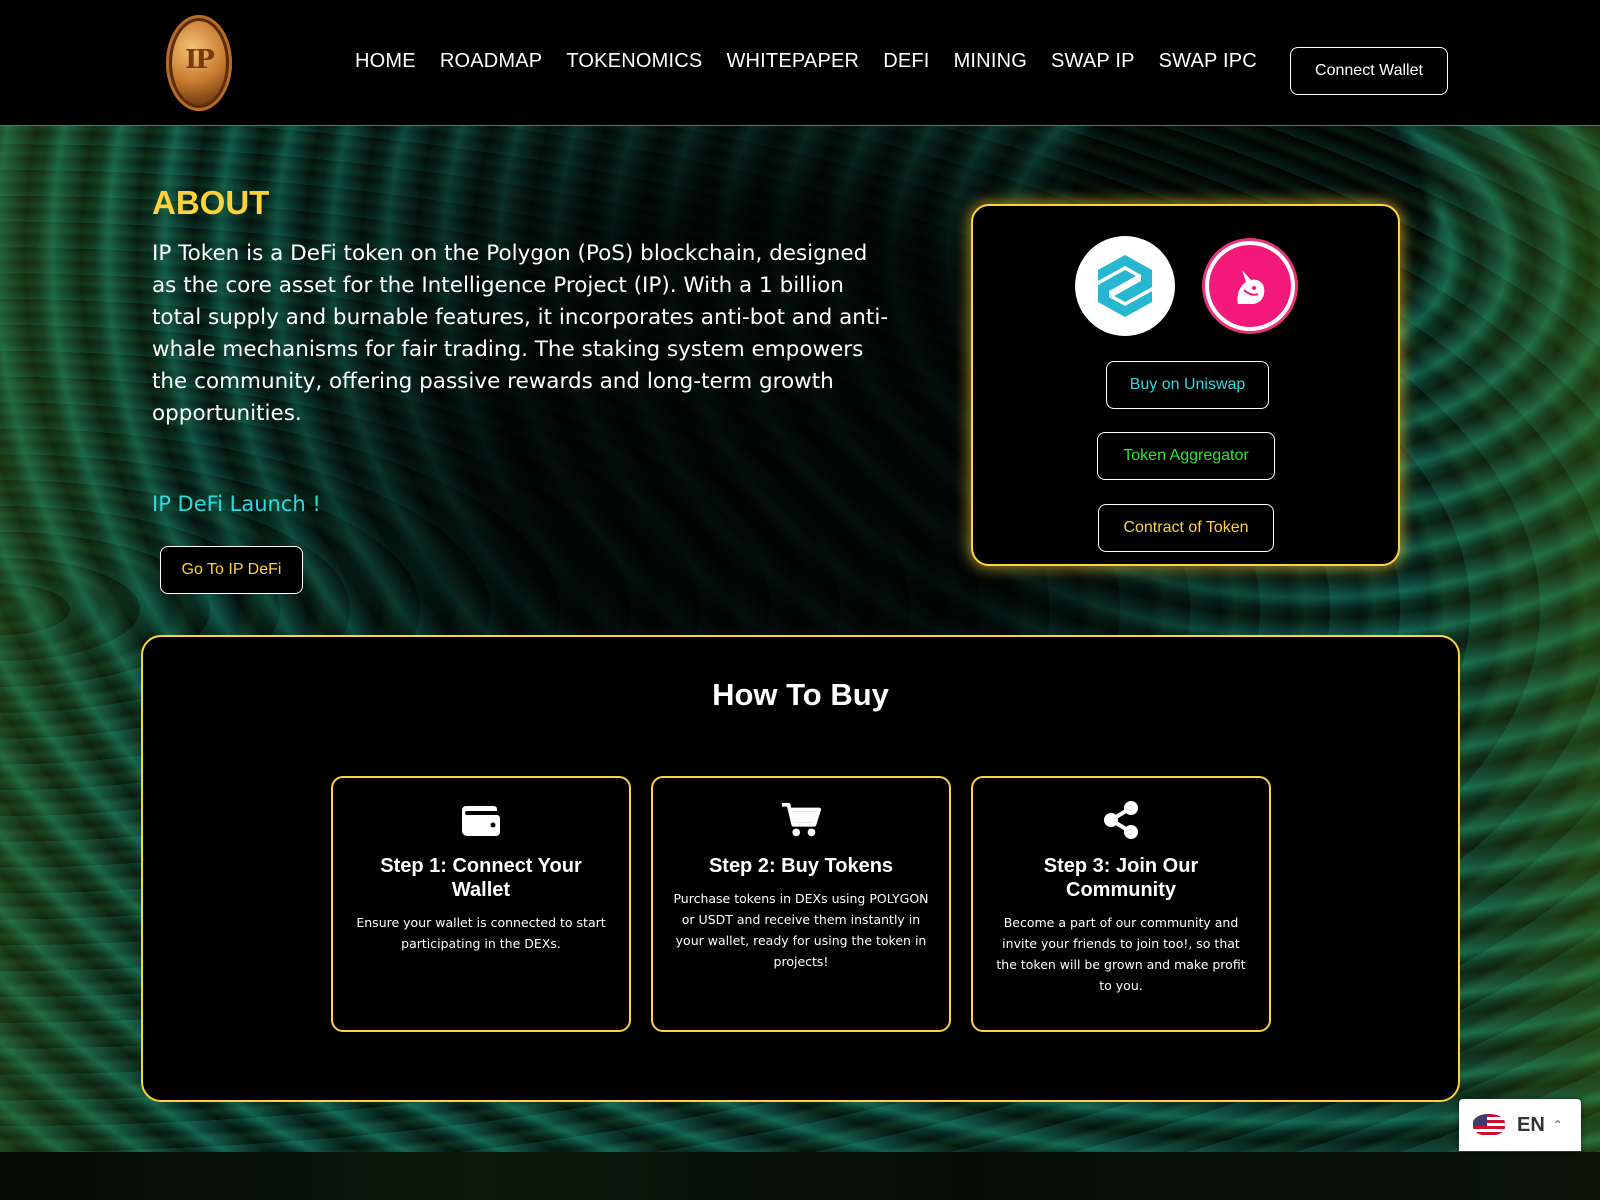 Image resolution: width=1600 pixels, height=1200 pixels. What do you see at coordinates (199, 63) in the screenshot?
I see `ip-coin-logo` at bounding box center [199, 63].